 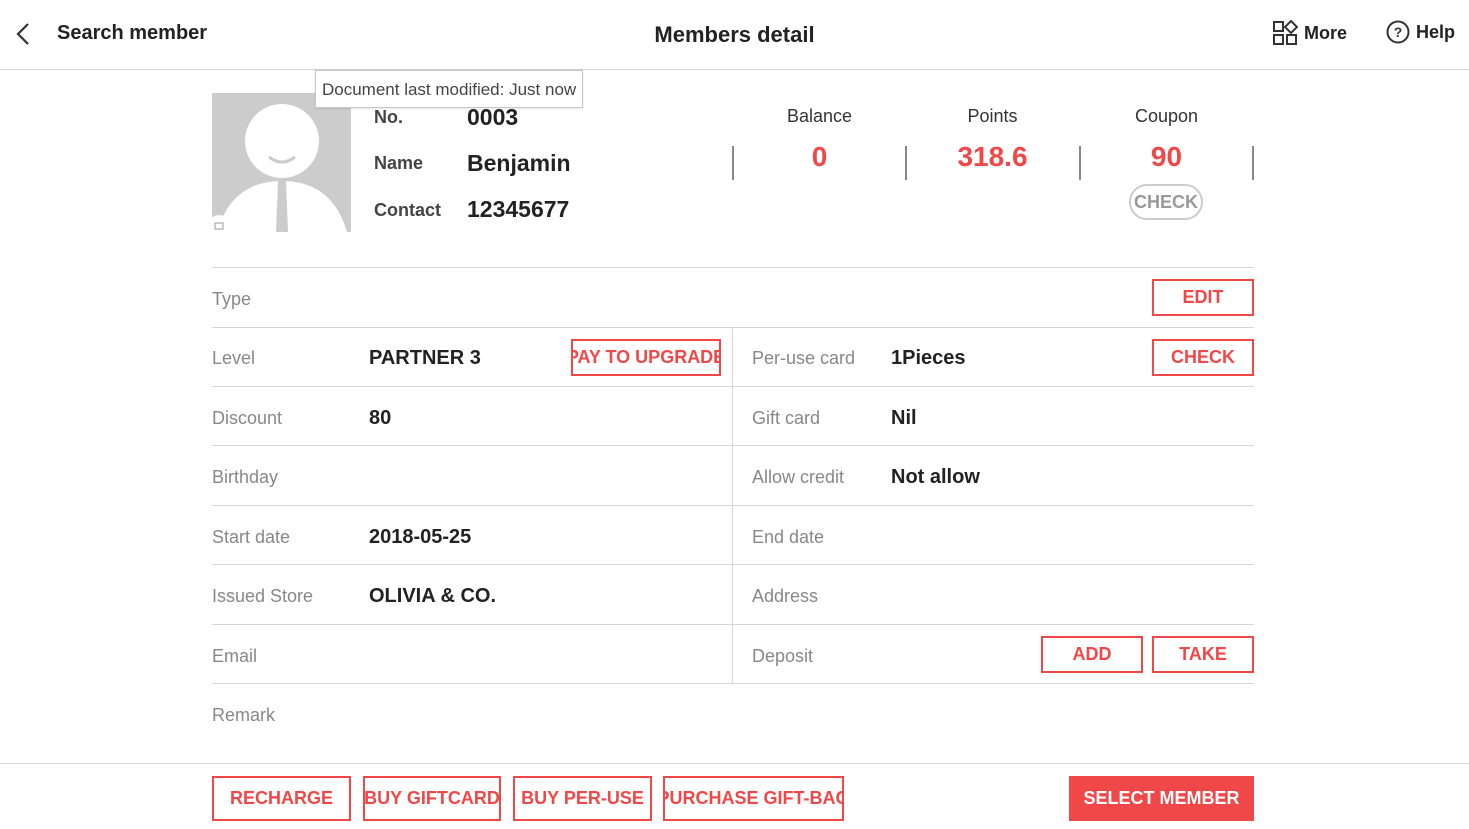 What do you see at coordinates (388, 117) in the screenshot?
I see `no-label: No.` at bounding box center [388, 117].